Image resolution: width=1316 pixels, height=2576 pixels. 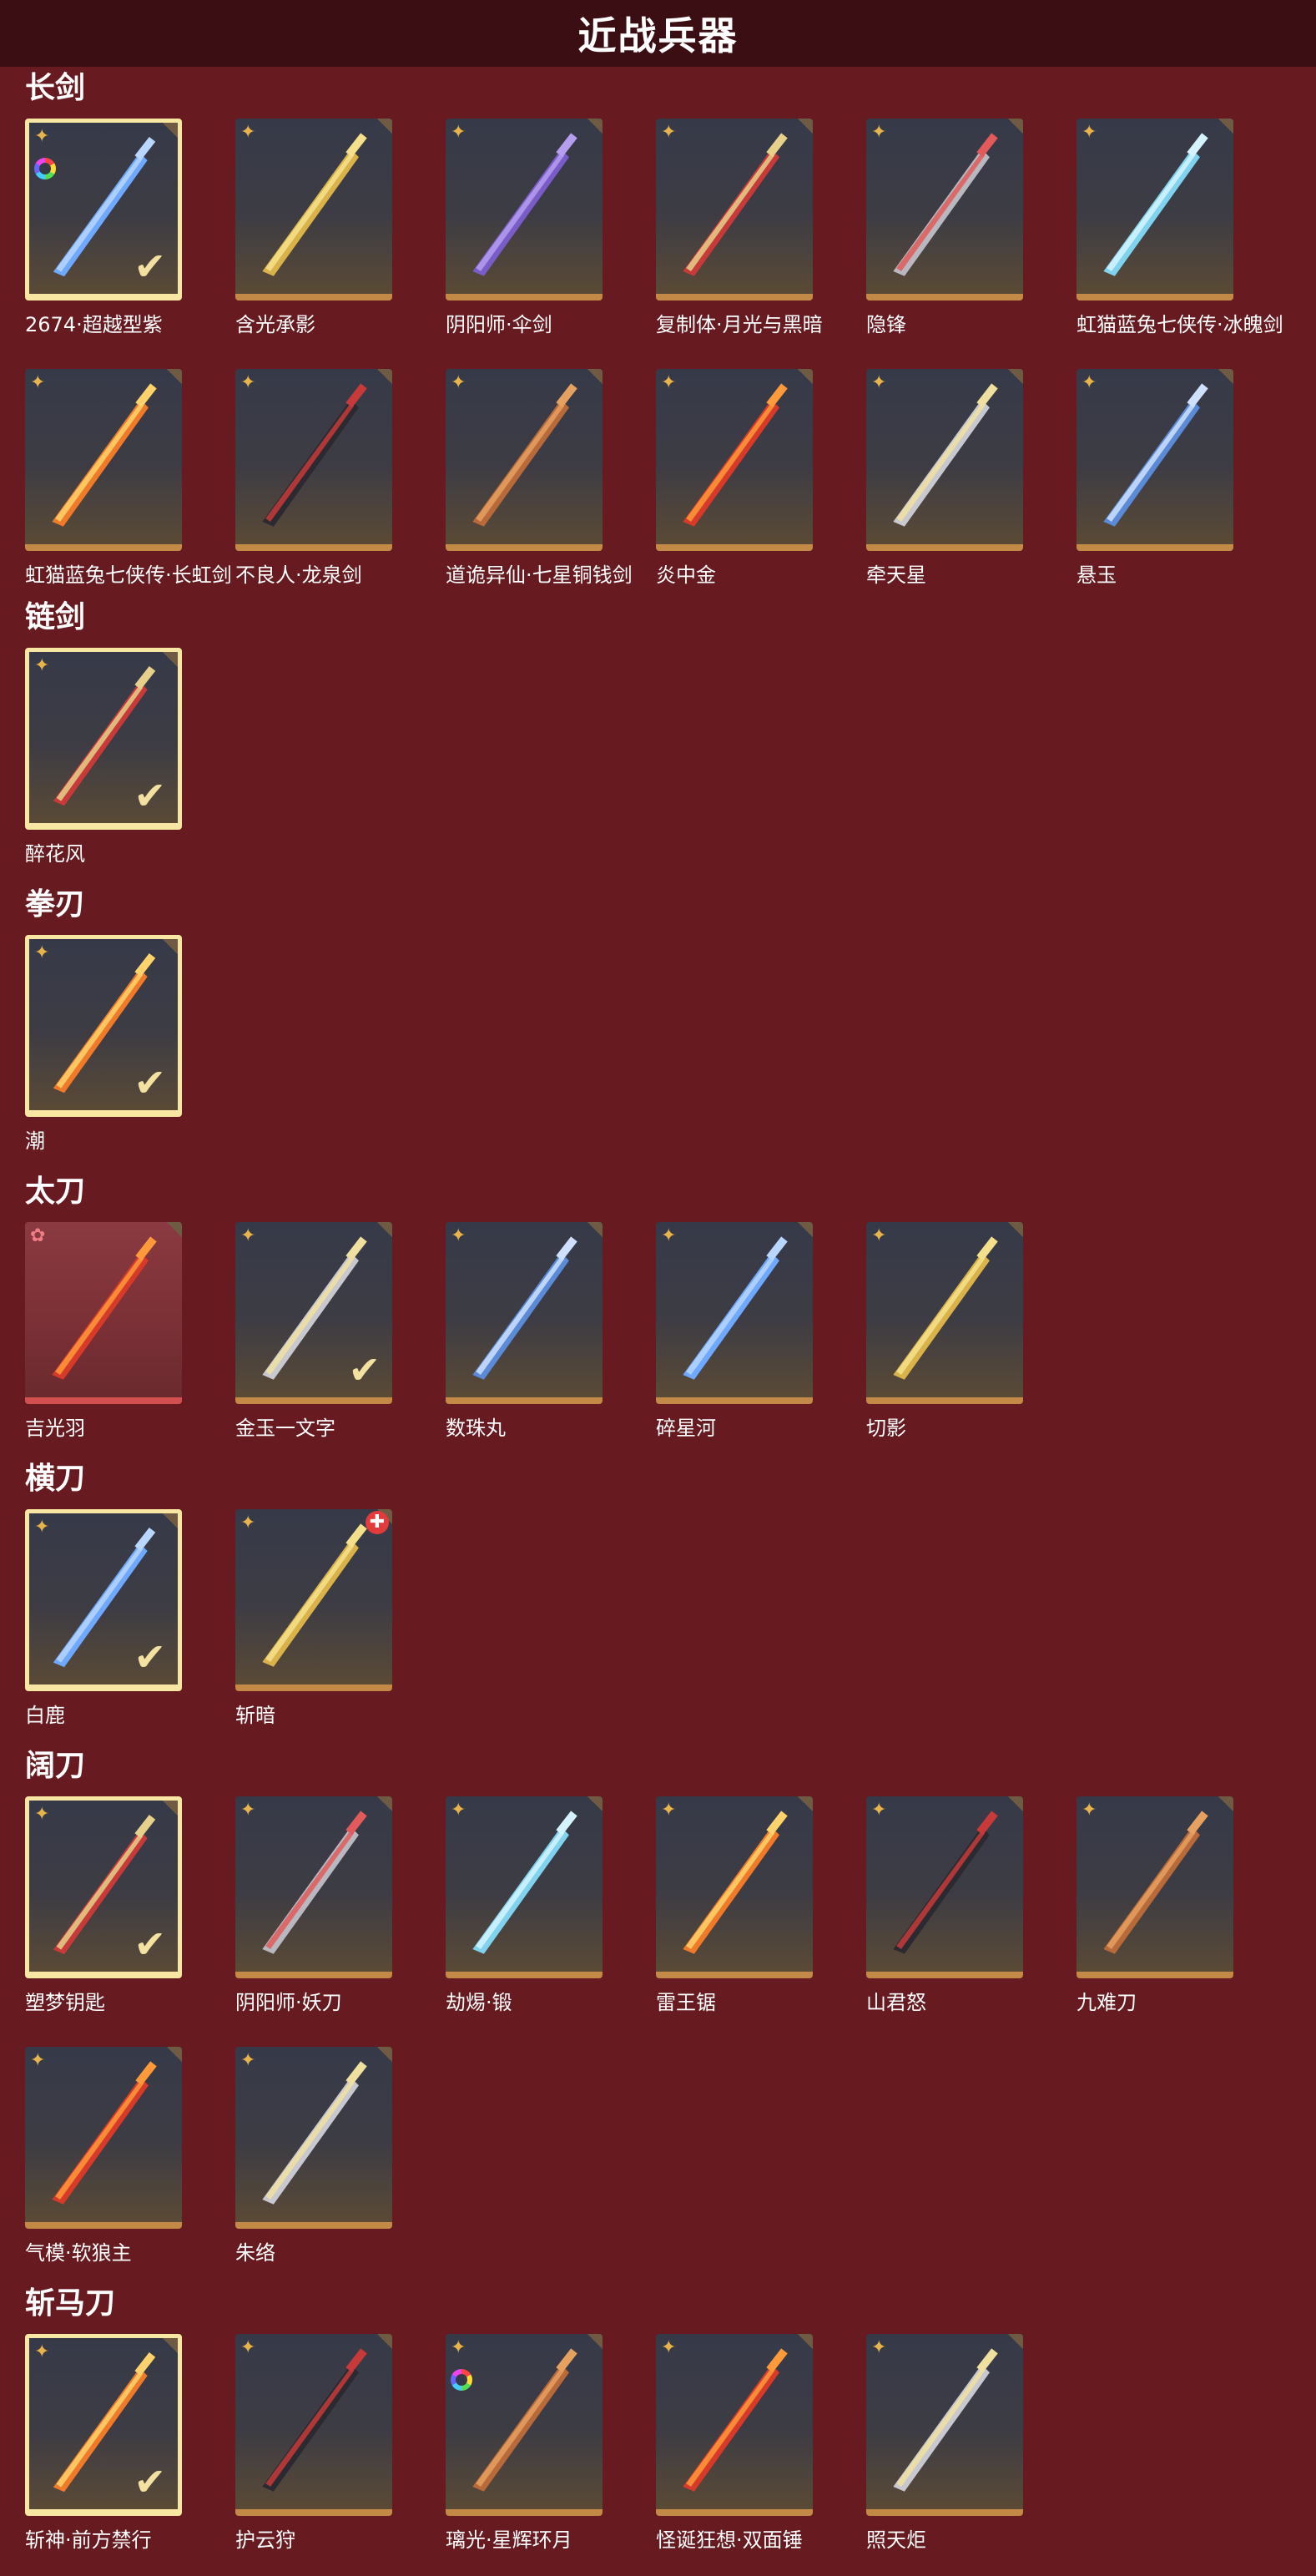 I want to click on weapon-item: ✦ 含光承影, so click(x=314, y=240).